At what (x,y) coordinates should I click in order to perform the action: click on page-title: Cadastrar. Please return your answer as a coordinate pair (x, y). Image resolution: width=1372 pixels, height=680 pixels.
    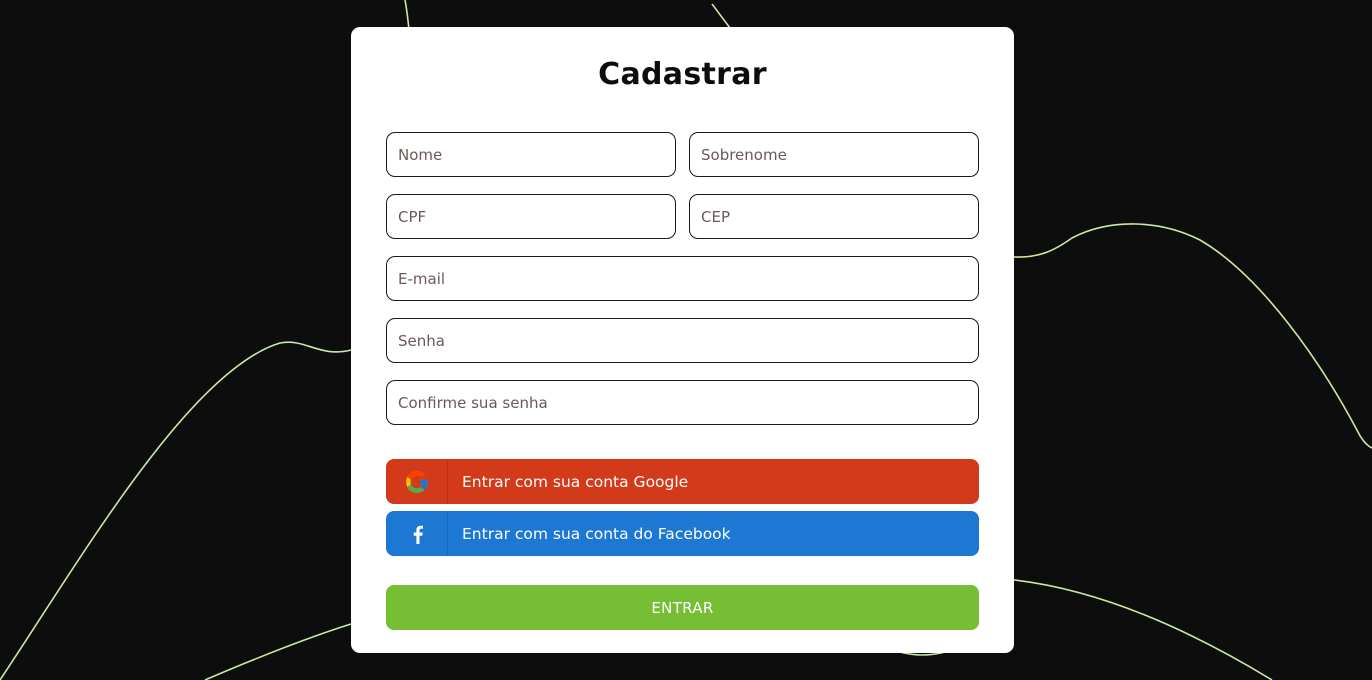
    Looking at the image, I should click on (682, 74).